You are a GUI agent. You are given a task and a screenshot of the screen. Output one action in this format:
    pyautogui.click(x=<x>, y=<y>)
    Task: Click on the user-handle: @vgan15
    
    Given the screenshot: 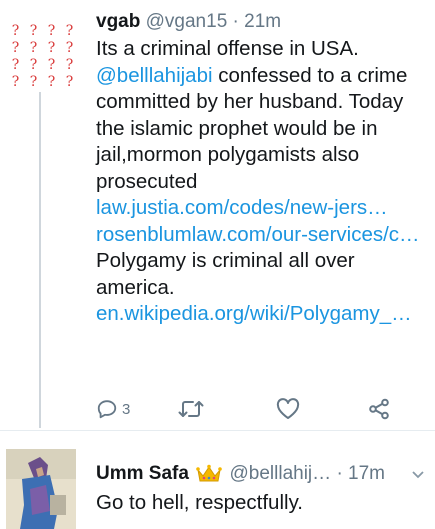 What is the action you would take?
    pyautogui.click(x=187, y=21)
    